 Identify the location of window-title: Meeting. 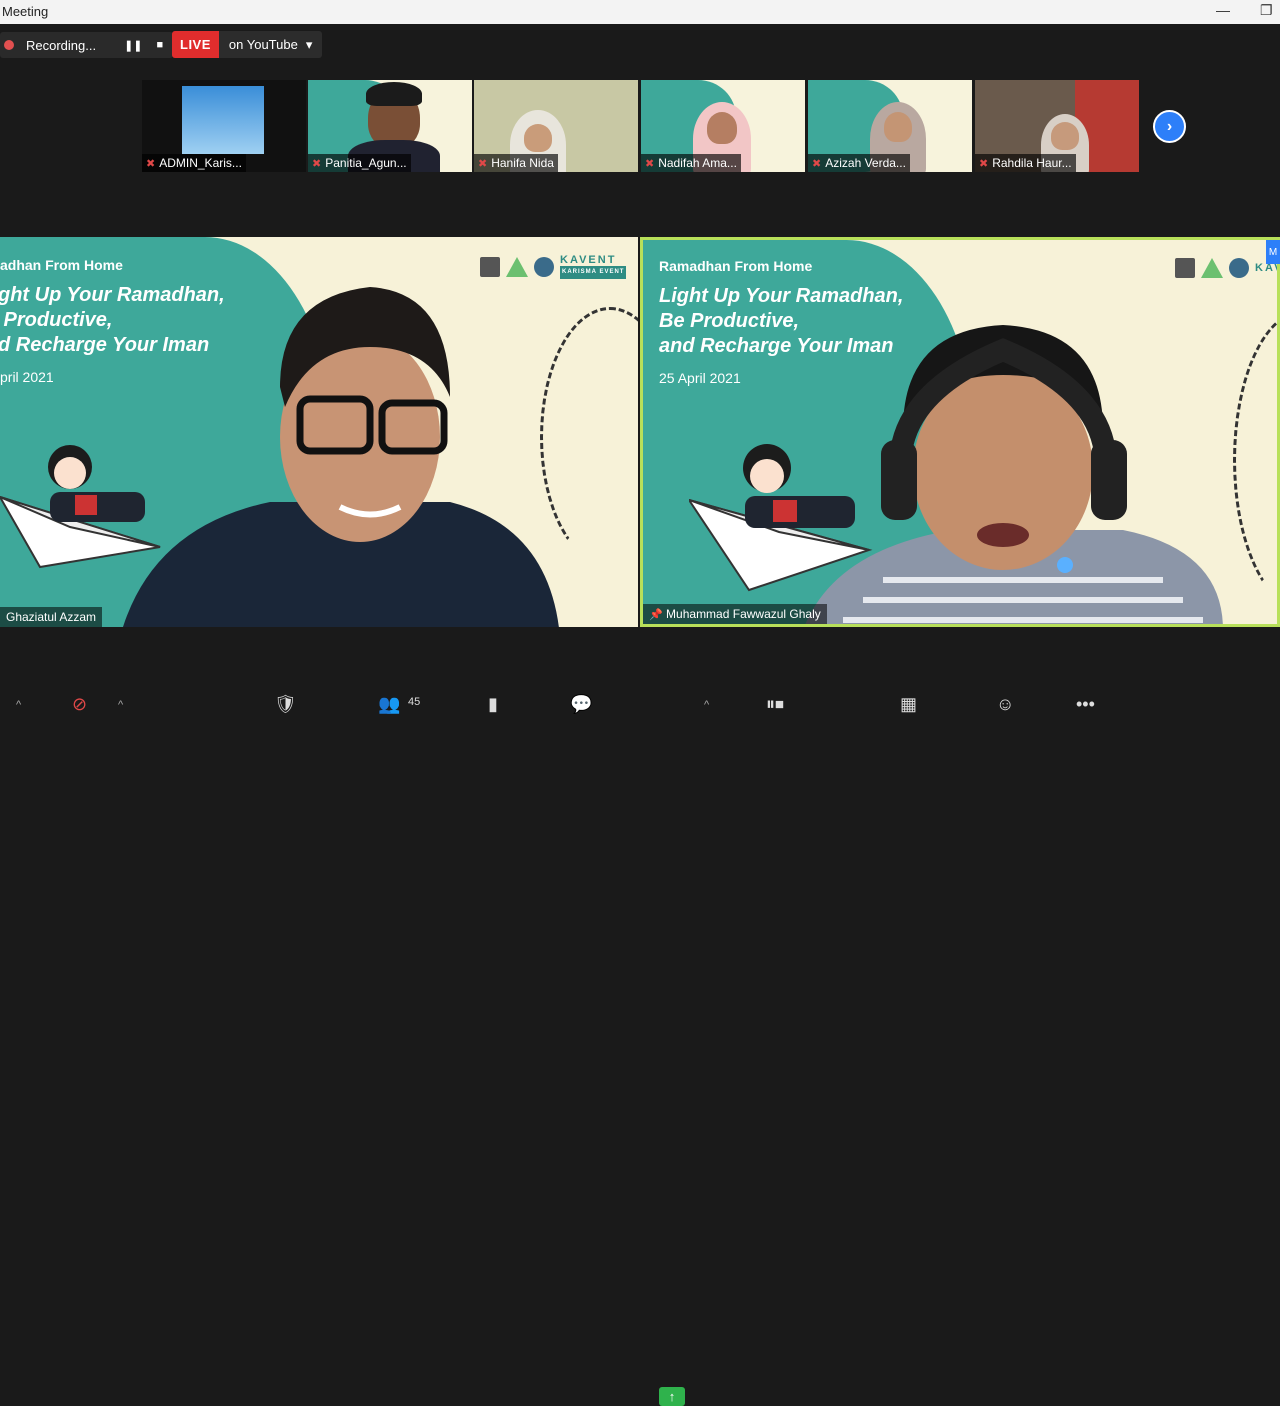
(25, 11).